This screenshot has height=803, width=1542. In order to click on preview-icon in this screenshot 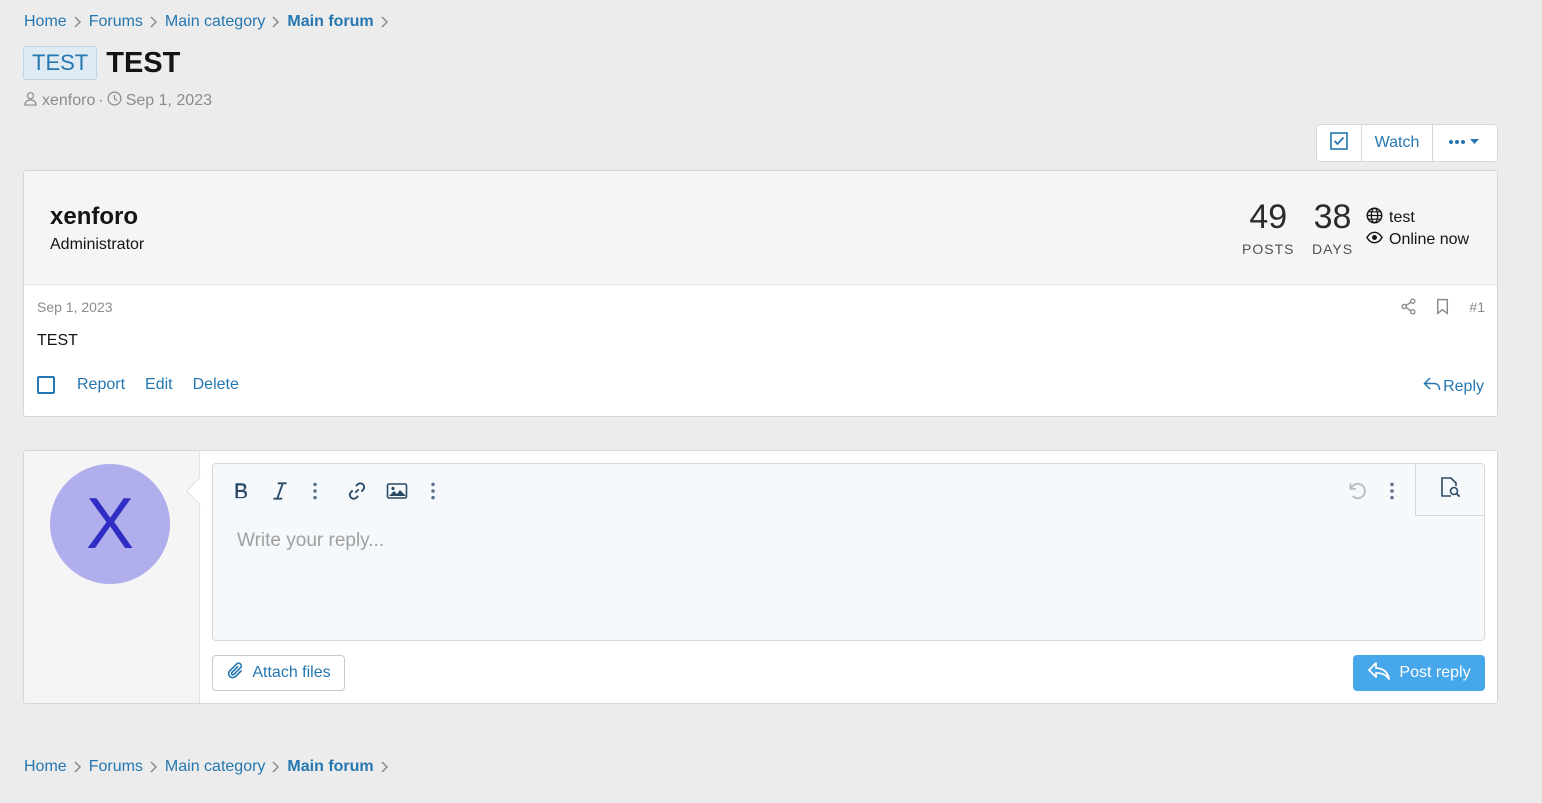, I will do `click(1450, 489)`.